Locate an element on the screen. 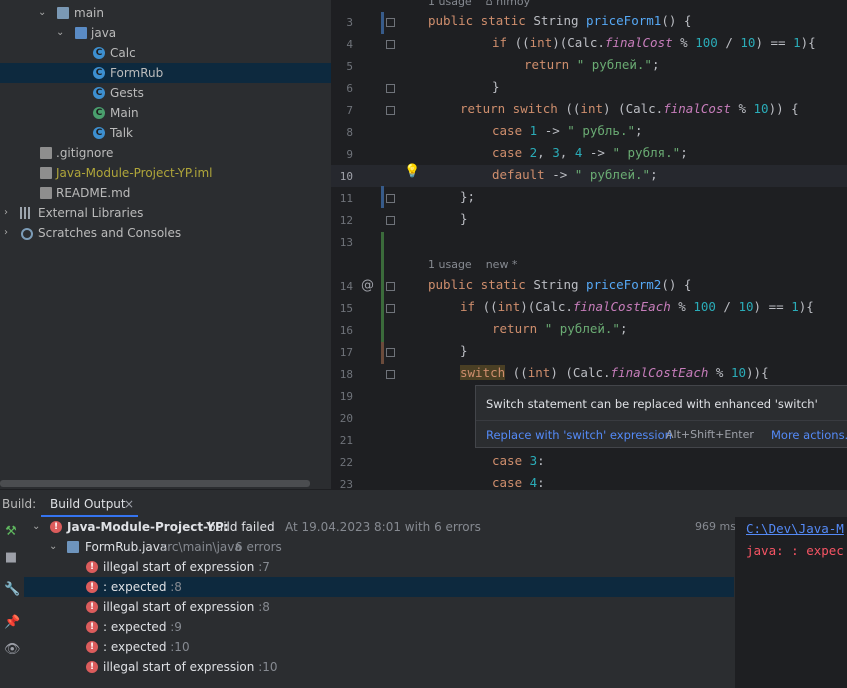 The width and height of the screenshot is (847, 688). line-number: 7 is located at coordinates (349, 110).